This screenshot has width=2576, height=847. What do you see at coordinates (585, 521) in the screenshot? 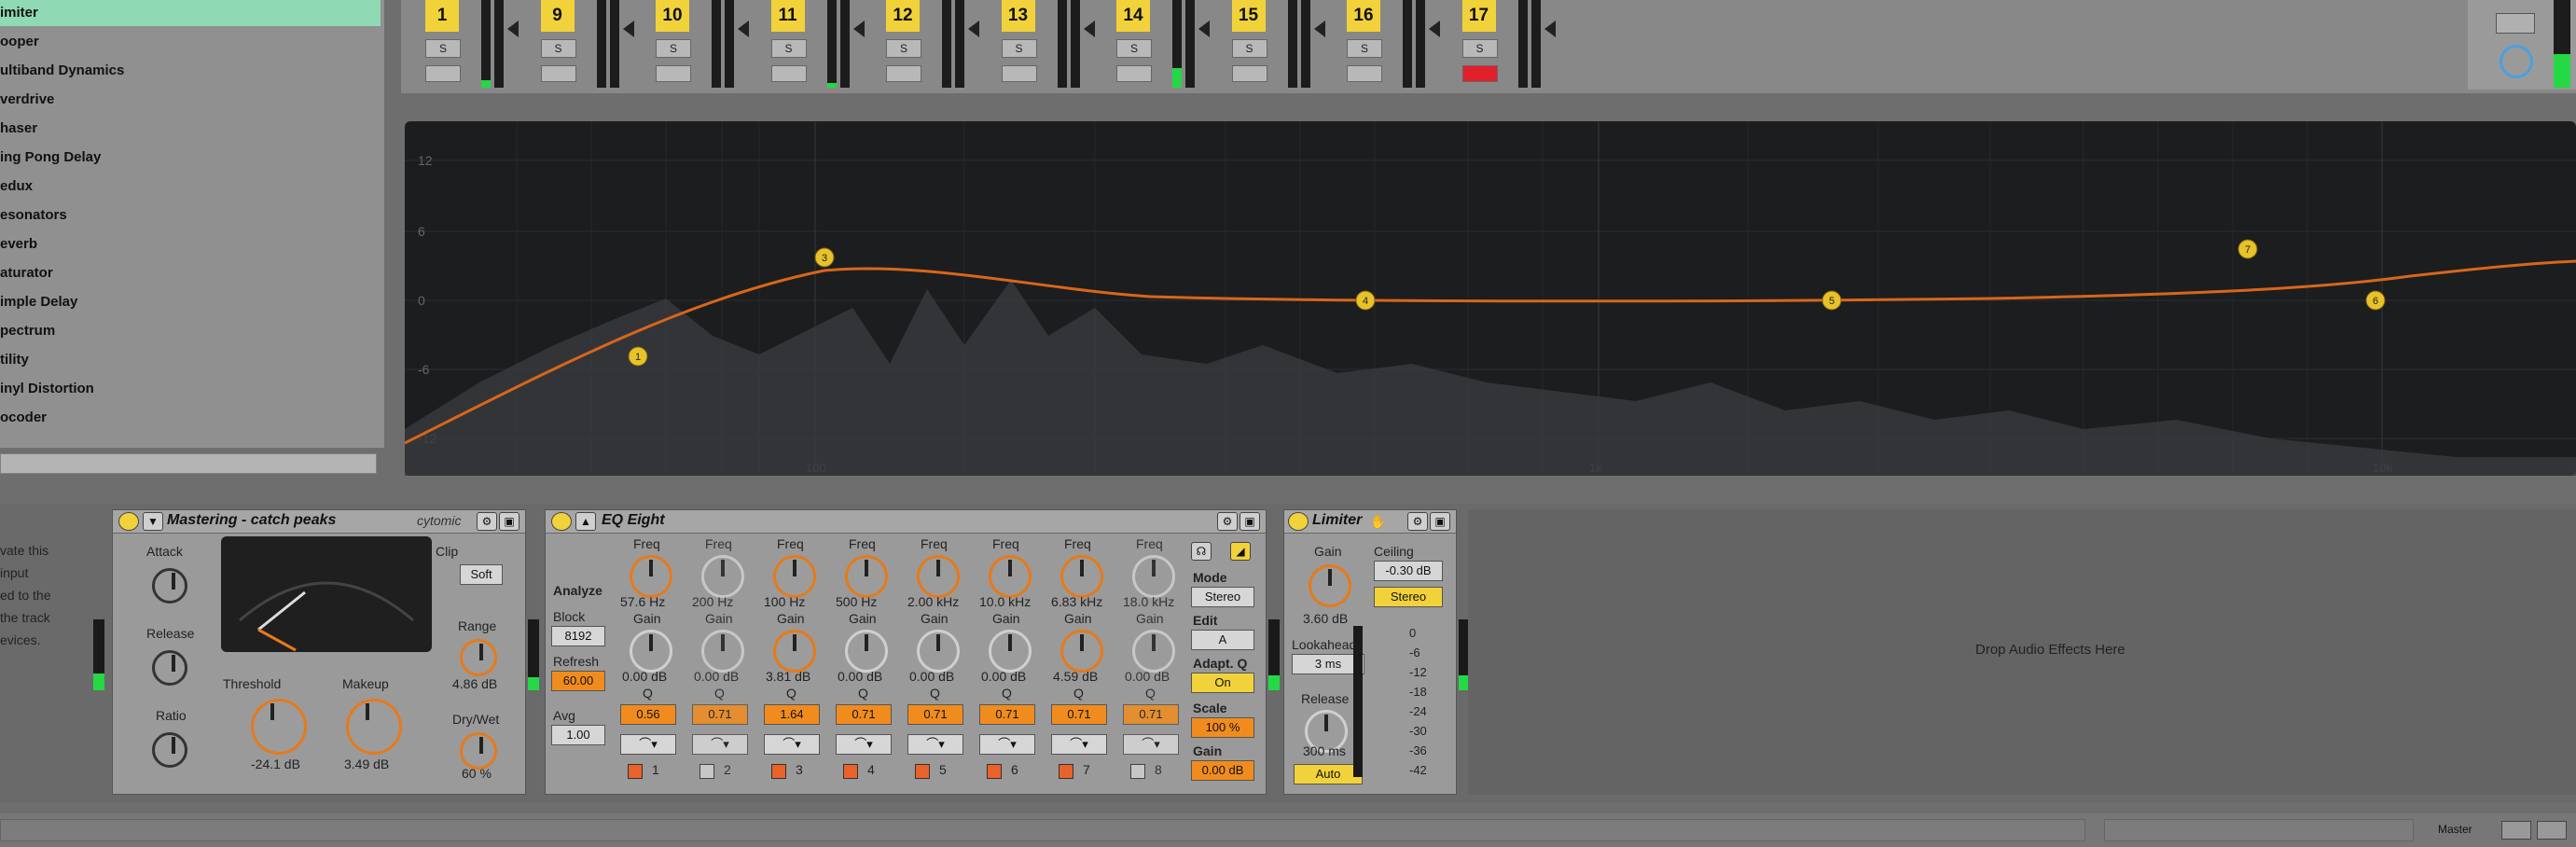
I see `collapse-button: ▲` at bounding box center [585, 521].